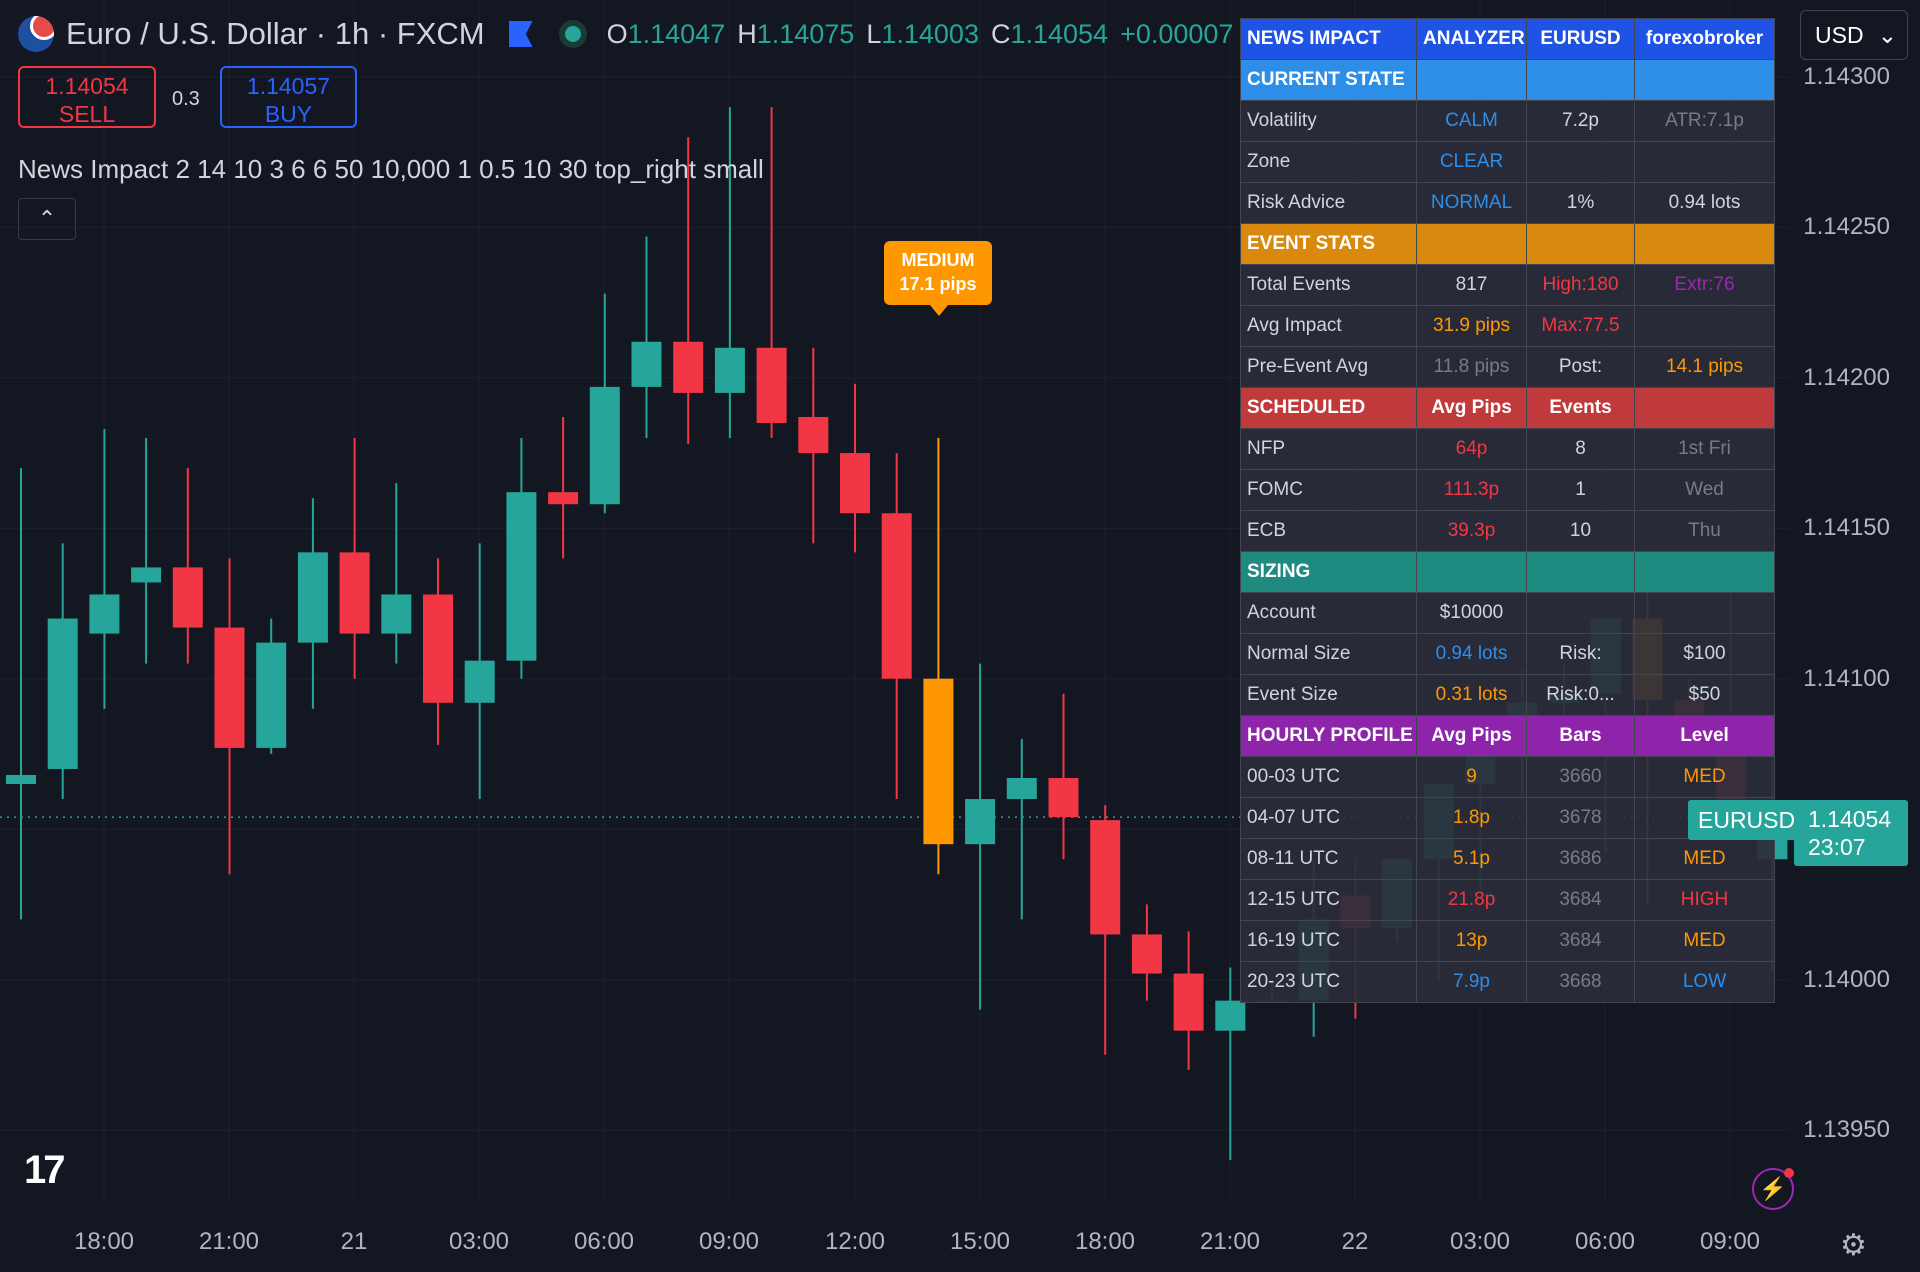  I want to click on table-row: Event Size 0.31 lots Risk:0... $50, so click(1507, 695).